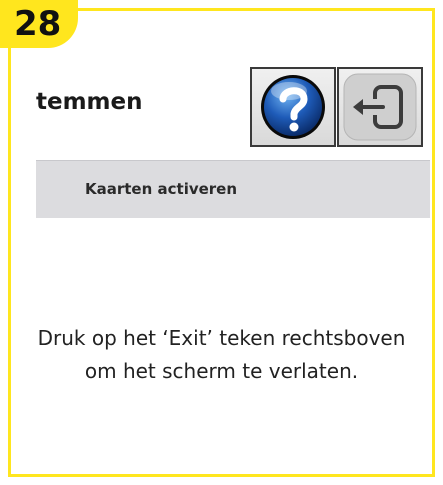 The height and width of the screenshot is (485, 443). I want to click on help-button, so click(293, 107).